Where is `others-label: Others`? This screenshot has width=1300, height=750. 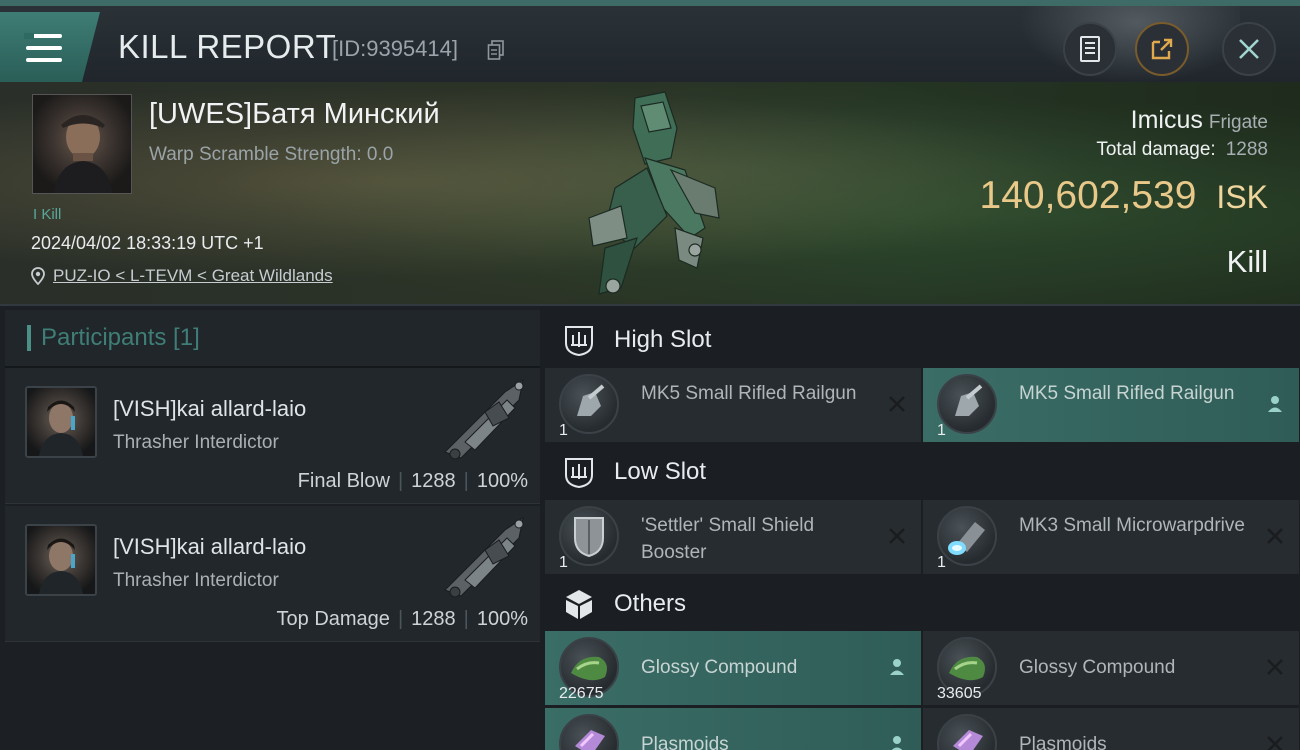 others-label: Others is located at coordinates (650, 603).